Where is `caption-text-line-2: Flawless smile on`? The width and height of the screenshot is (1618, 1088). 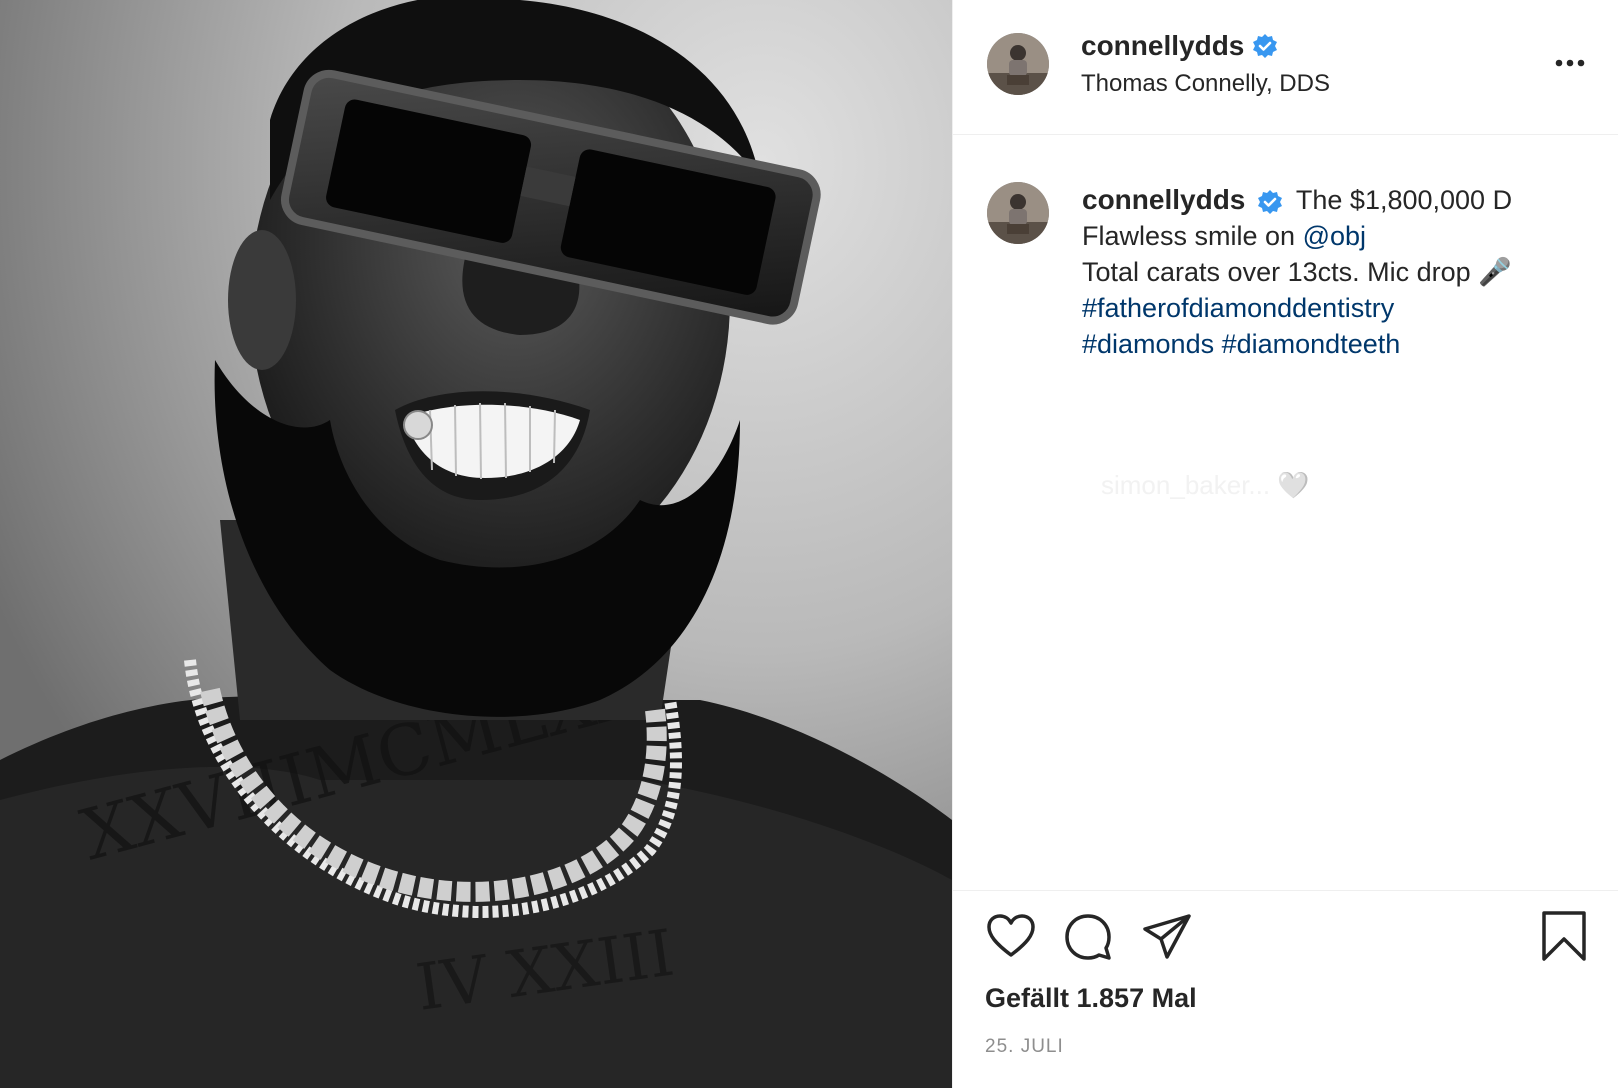
caption-text-line-2: Flawless smile on is located at coordinates (1192, 236).